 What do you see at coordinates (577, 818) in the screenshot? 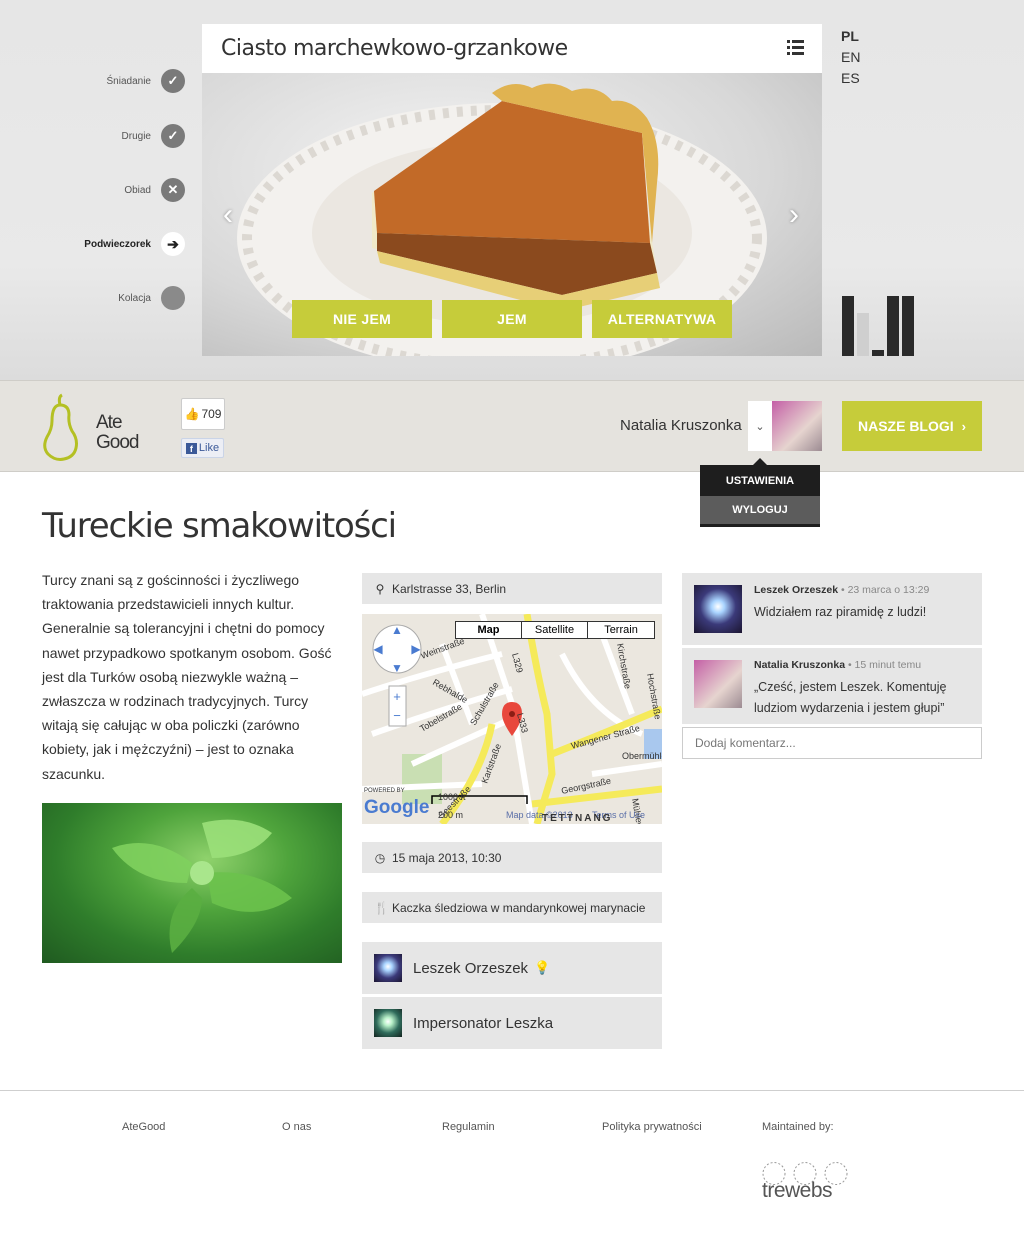
I see `place-tettnang: TETTNANG` at bounding box center [577, 818].